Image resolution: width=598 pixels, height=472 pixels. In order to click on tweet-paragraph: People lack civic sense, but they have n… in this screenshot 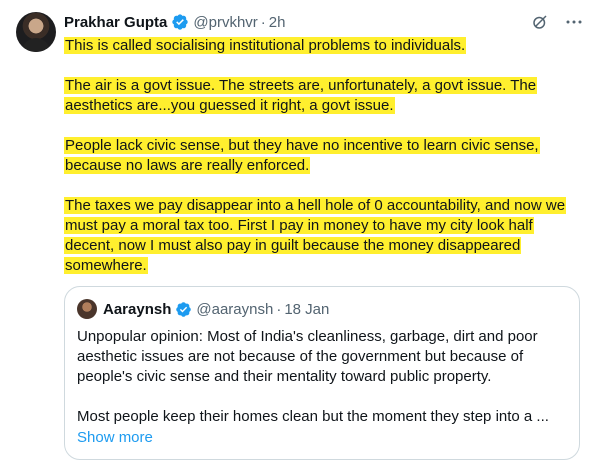, I will do `click(302, 155)`.